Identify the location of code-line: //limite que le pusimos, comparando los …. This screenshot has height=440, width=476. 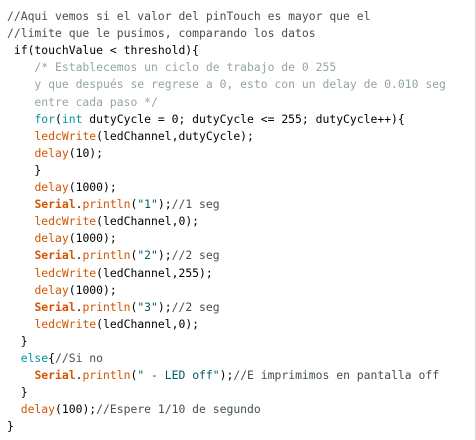
(161, 33).